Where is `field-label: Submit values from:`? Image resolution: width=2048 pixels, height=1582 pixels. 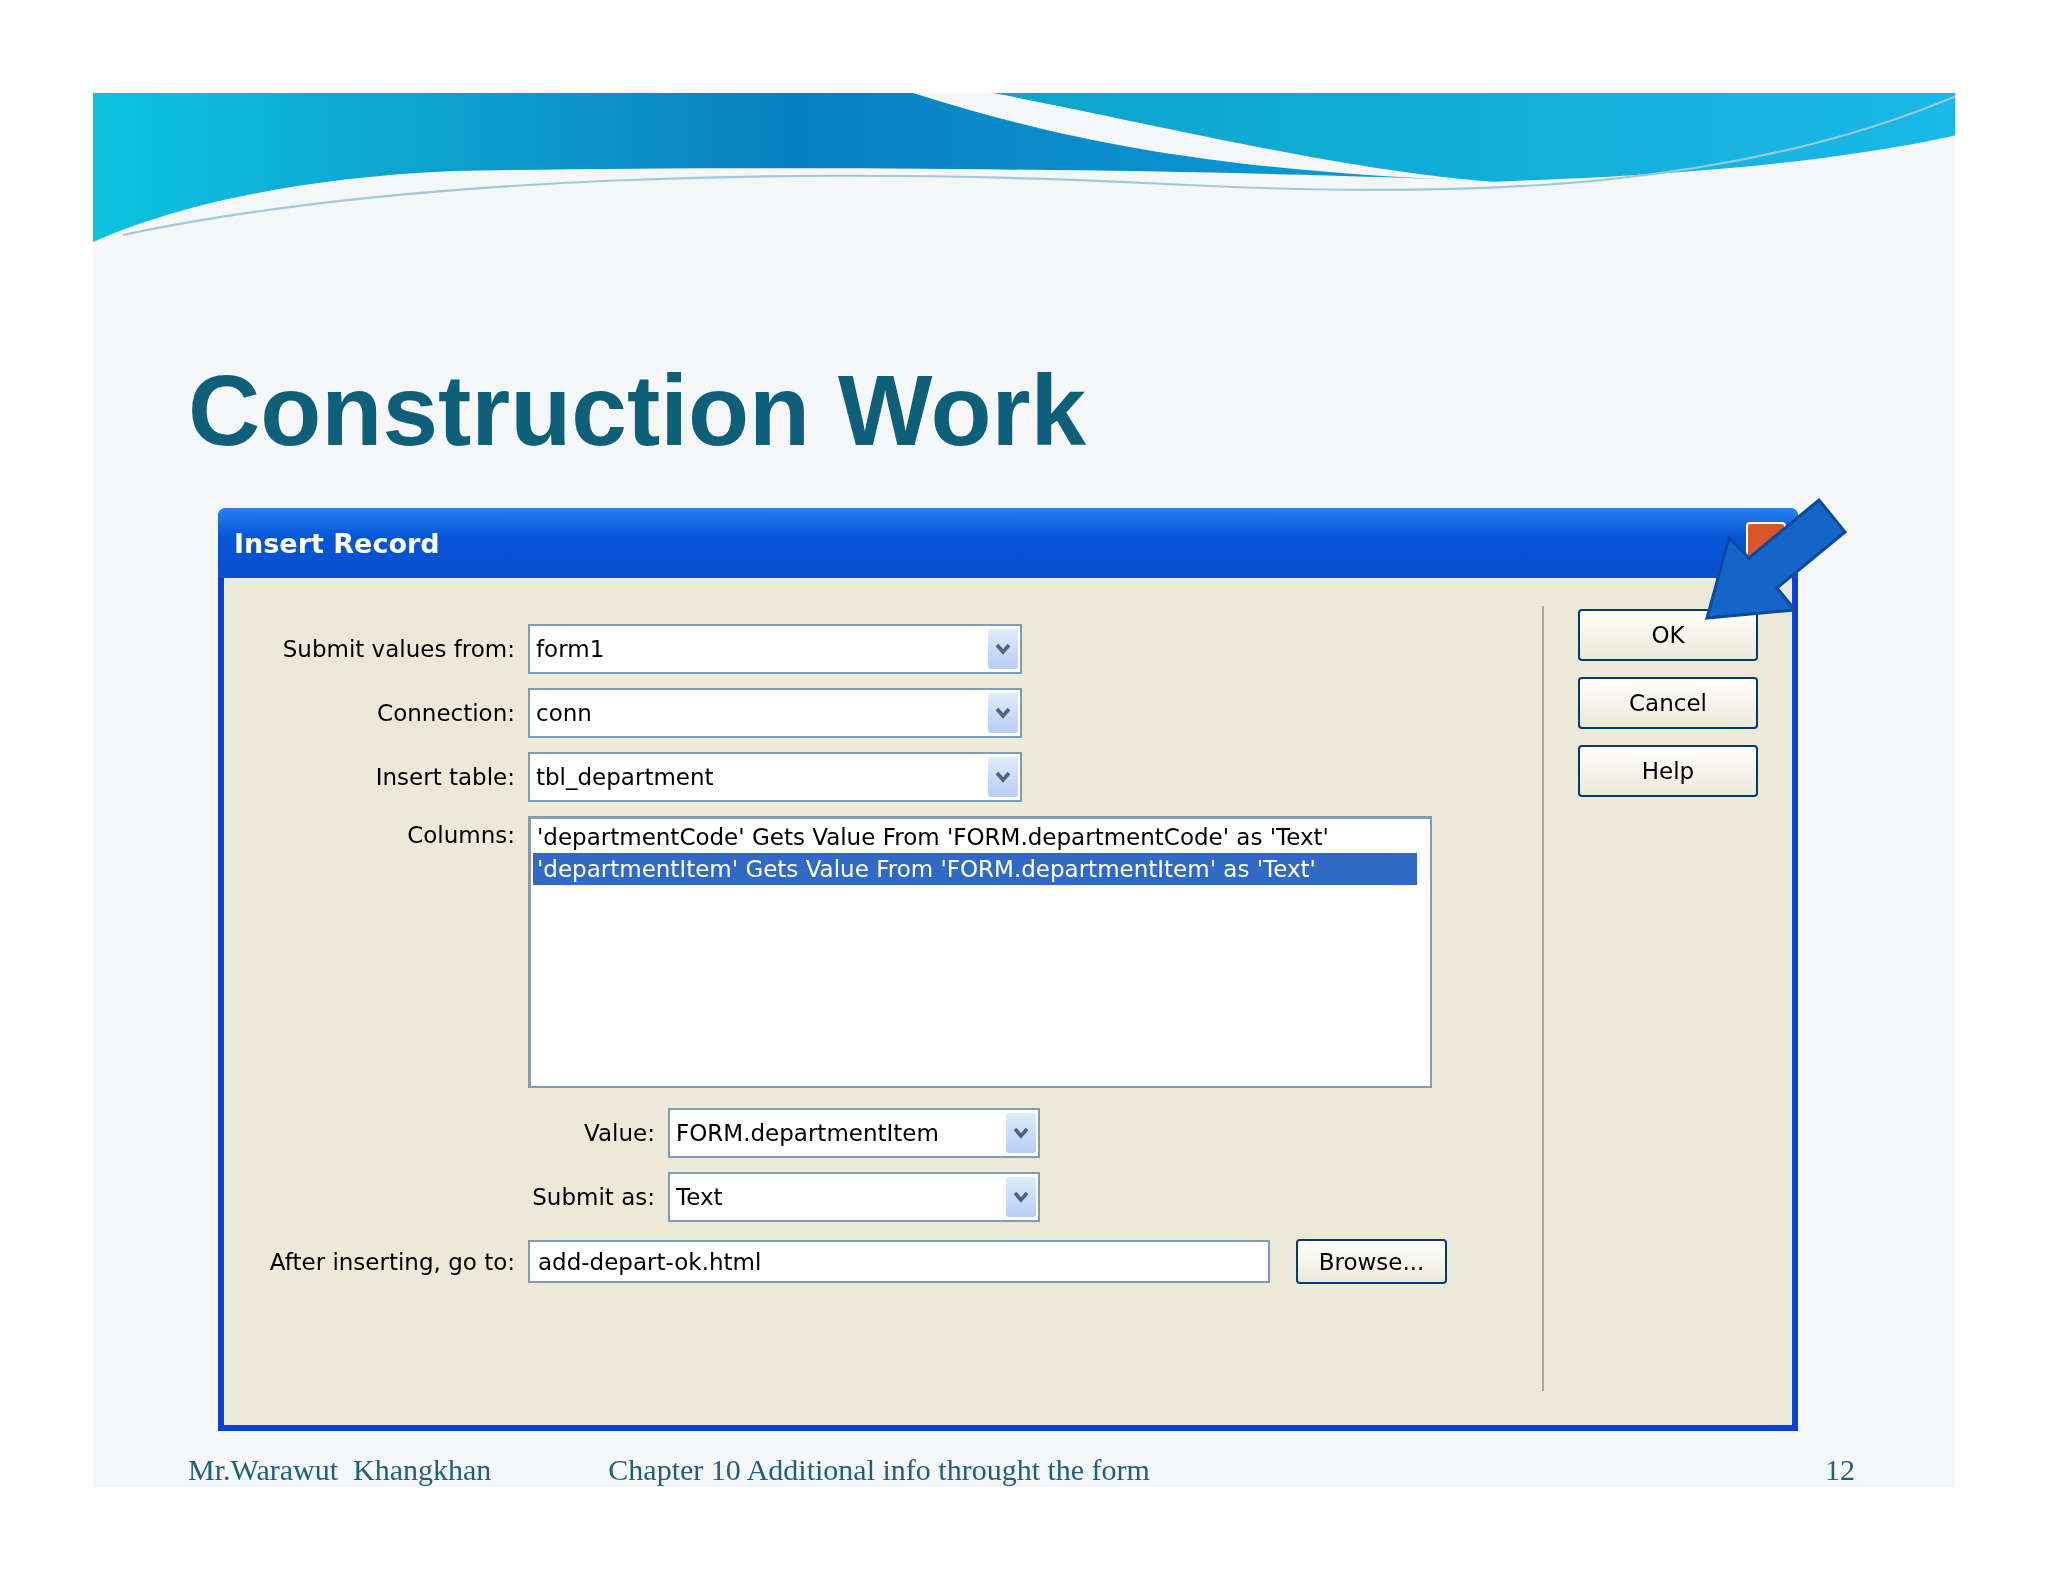 field-label: Submit values from: is located at coordinates (398, 649).